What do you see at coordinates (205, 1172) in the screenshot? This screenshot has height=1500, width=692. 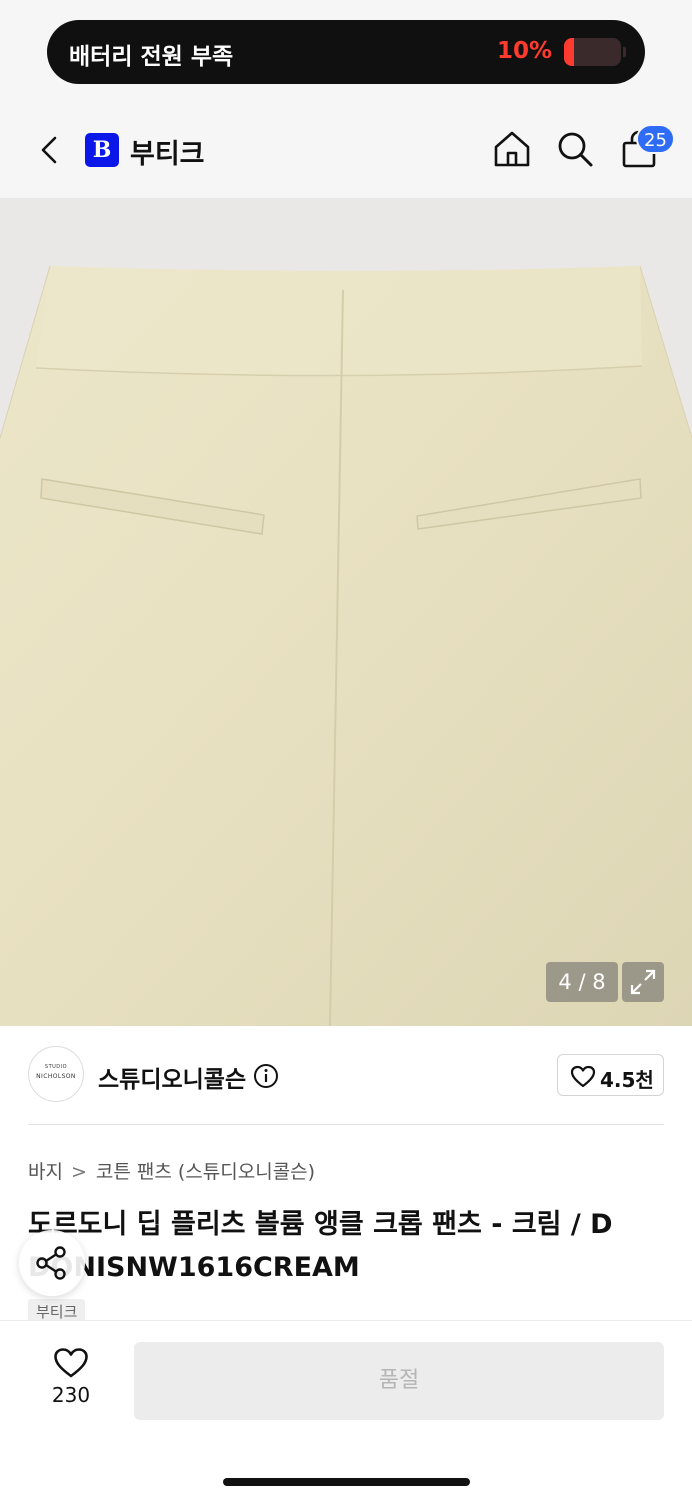 I see `breadcrumb-subcategory: 코튼 팬츠 (스튜디오니콜슨)` at bounding box center [205, 1172].